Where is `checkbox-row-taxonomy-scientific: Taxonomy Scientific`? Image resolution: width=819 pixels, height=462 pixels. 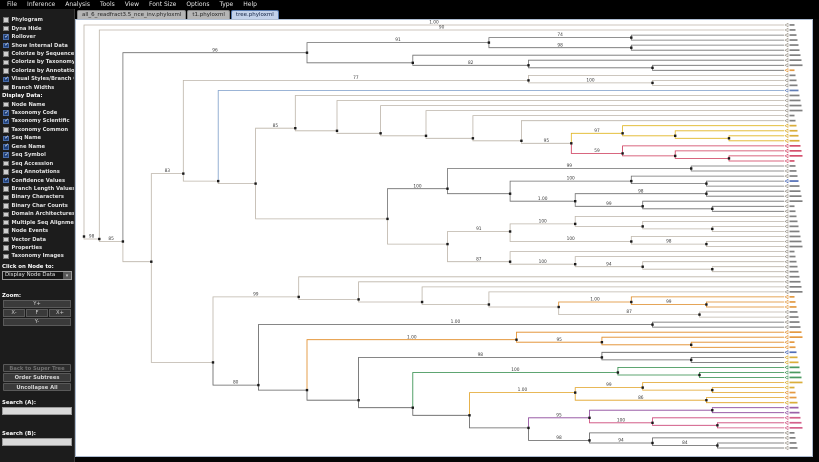
checkbox-row-taxonomy-scientific: Taxonomy Scientific is located at coordinates (37, 121).